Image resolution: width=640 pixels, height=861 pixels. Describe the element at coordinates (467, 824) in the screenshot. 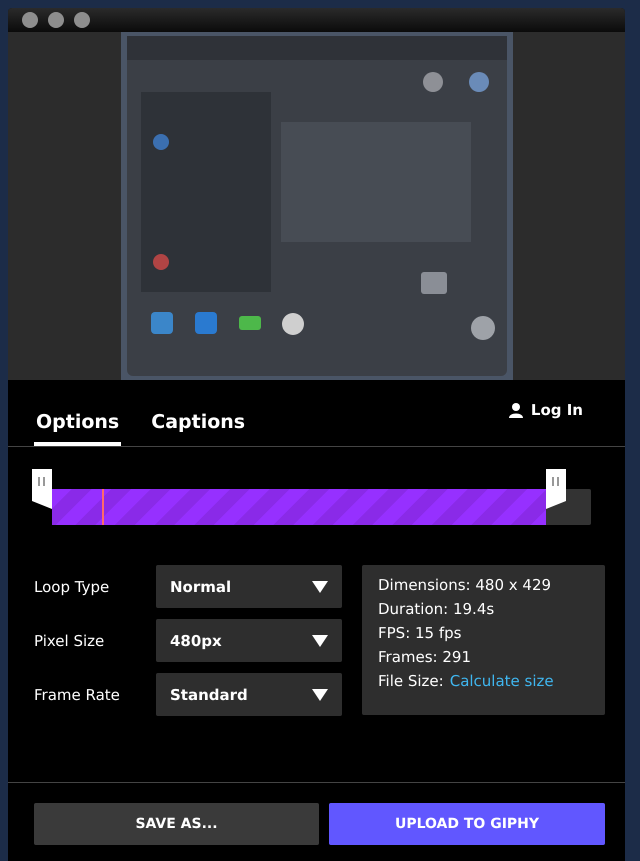

I see `upload-button: UPLOAD TO GIPHY` at that location.